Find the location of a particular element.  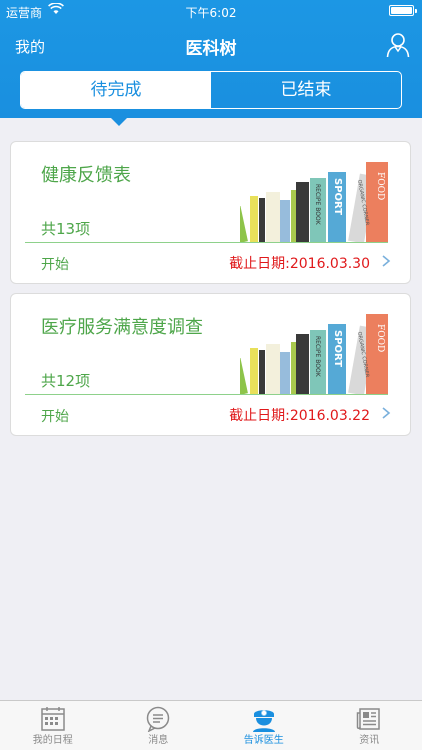

tab-tell-doctor: 告诉医生 is located at coordinates (264, 725).